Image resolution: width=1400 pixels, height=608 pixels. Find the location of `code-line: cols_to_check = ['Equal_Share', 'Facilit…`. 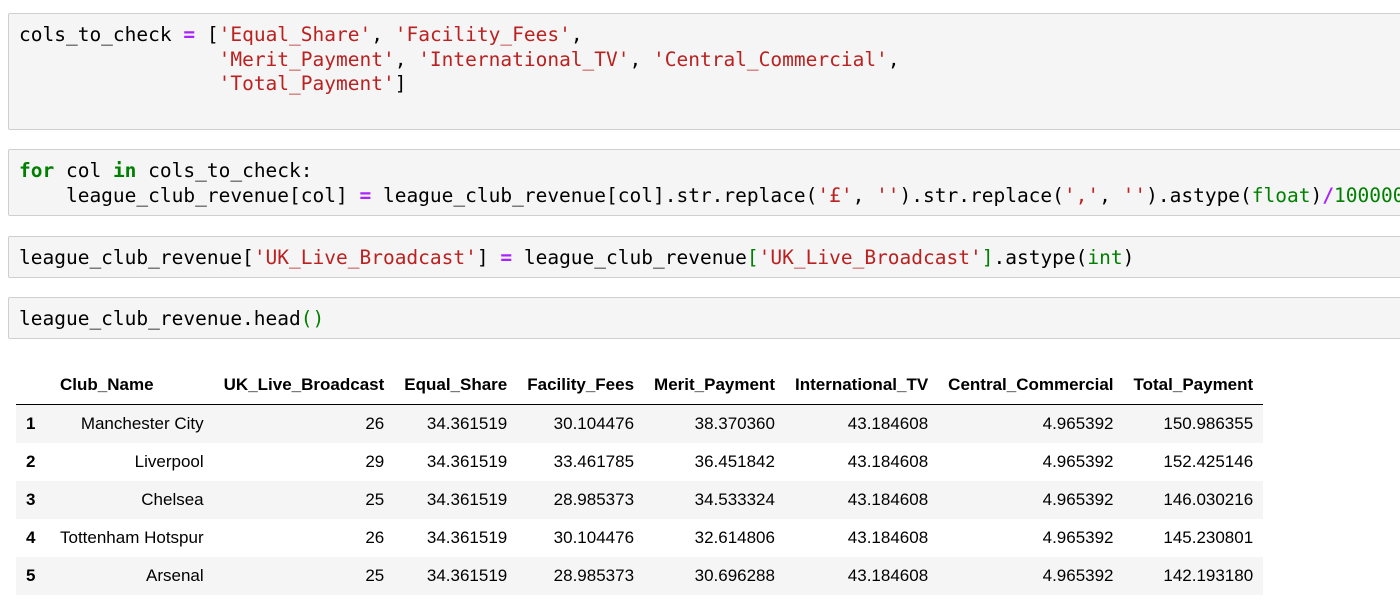

code-line: cols_to_check = ['Equal_Share', 'Facilit… is located at coordinates (301, 34).